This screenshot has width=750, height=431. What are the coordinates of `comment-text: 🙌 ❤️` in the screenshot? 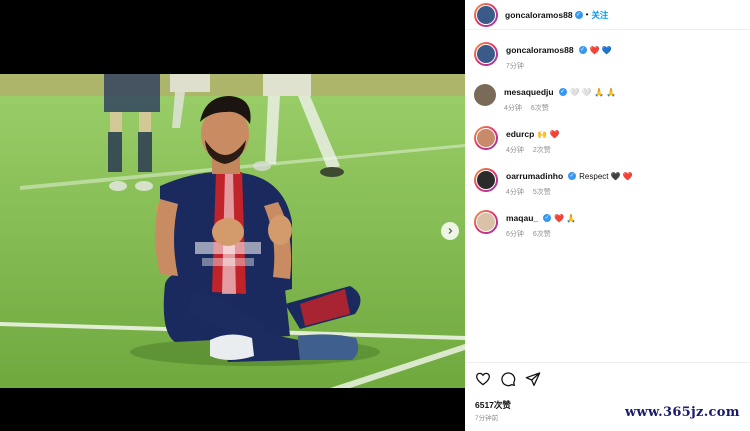 It's located at (548, 134).